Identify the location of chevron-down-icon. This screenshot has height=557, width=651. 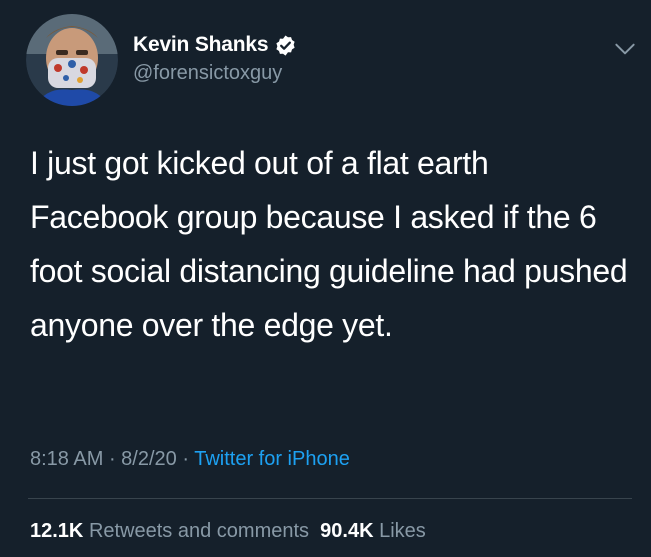
(625, 49).